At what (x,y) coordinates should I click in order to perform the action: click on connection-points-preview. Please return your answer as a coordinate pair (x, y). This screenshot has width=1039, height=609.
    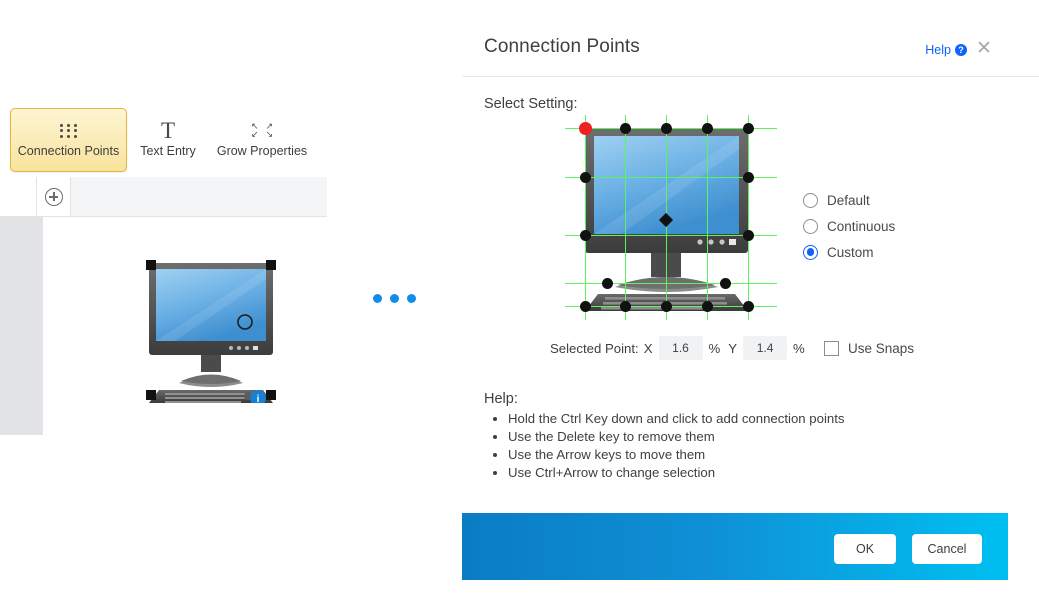
    Looking at the image, I should click on (671, 217).